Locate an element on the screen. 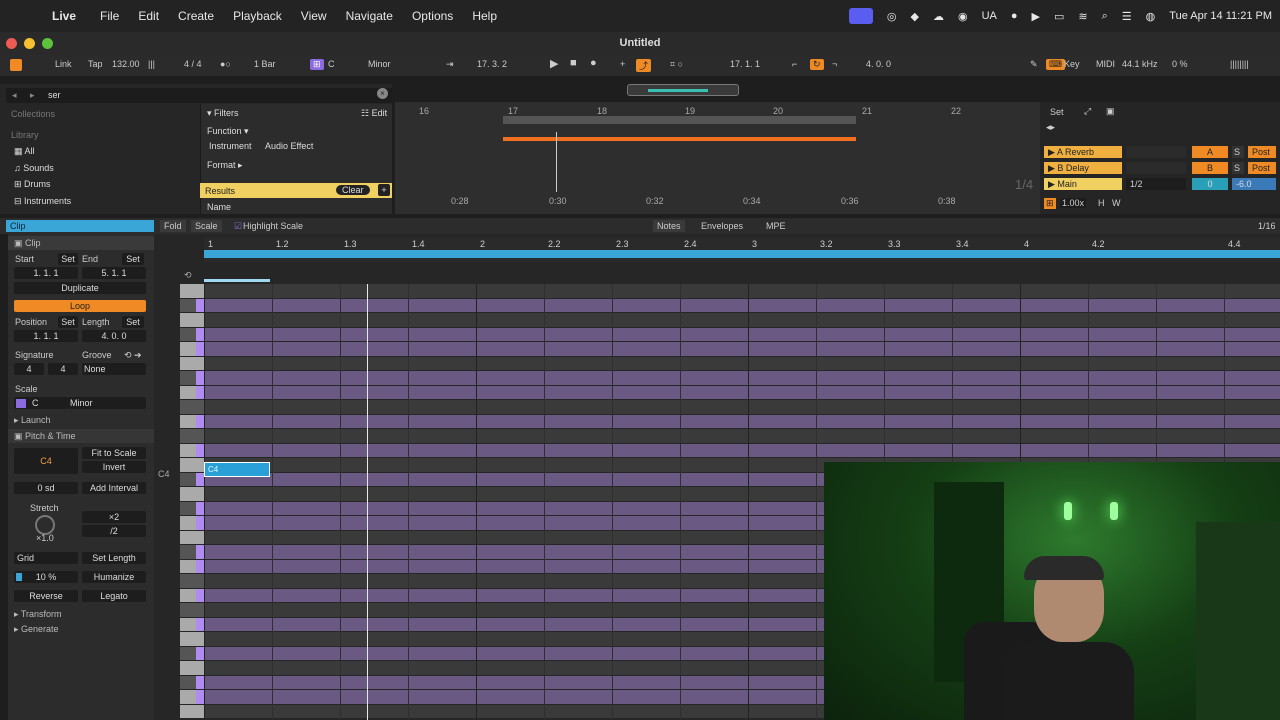  set-length-button: Set Length is located at coordinates (114, 558).